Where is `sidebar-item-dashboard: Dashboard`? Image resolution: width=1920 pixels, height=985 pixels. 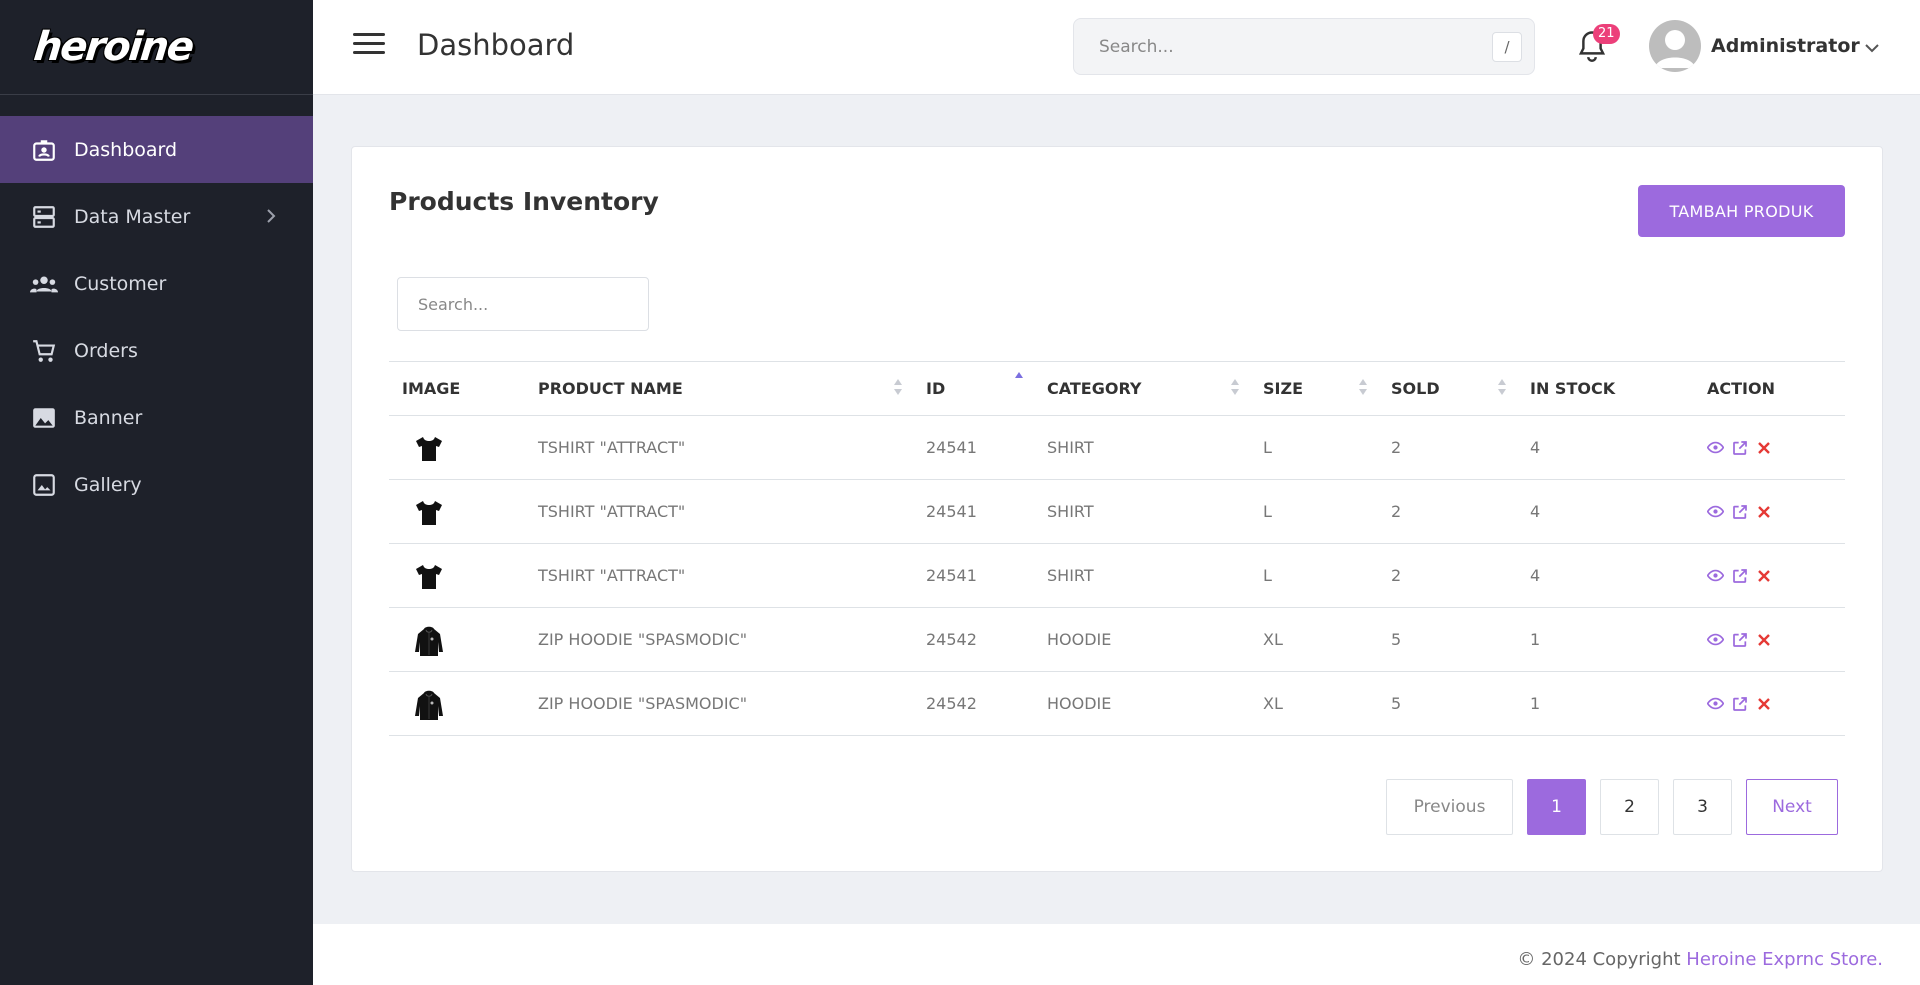
sidebar-item-dashboard: Dashboard is located at coordinates (156, 149).